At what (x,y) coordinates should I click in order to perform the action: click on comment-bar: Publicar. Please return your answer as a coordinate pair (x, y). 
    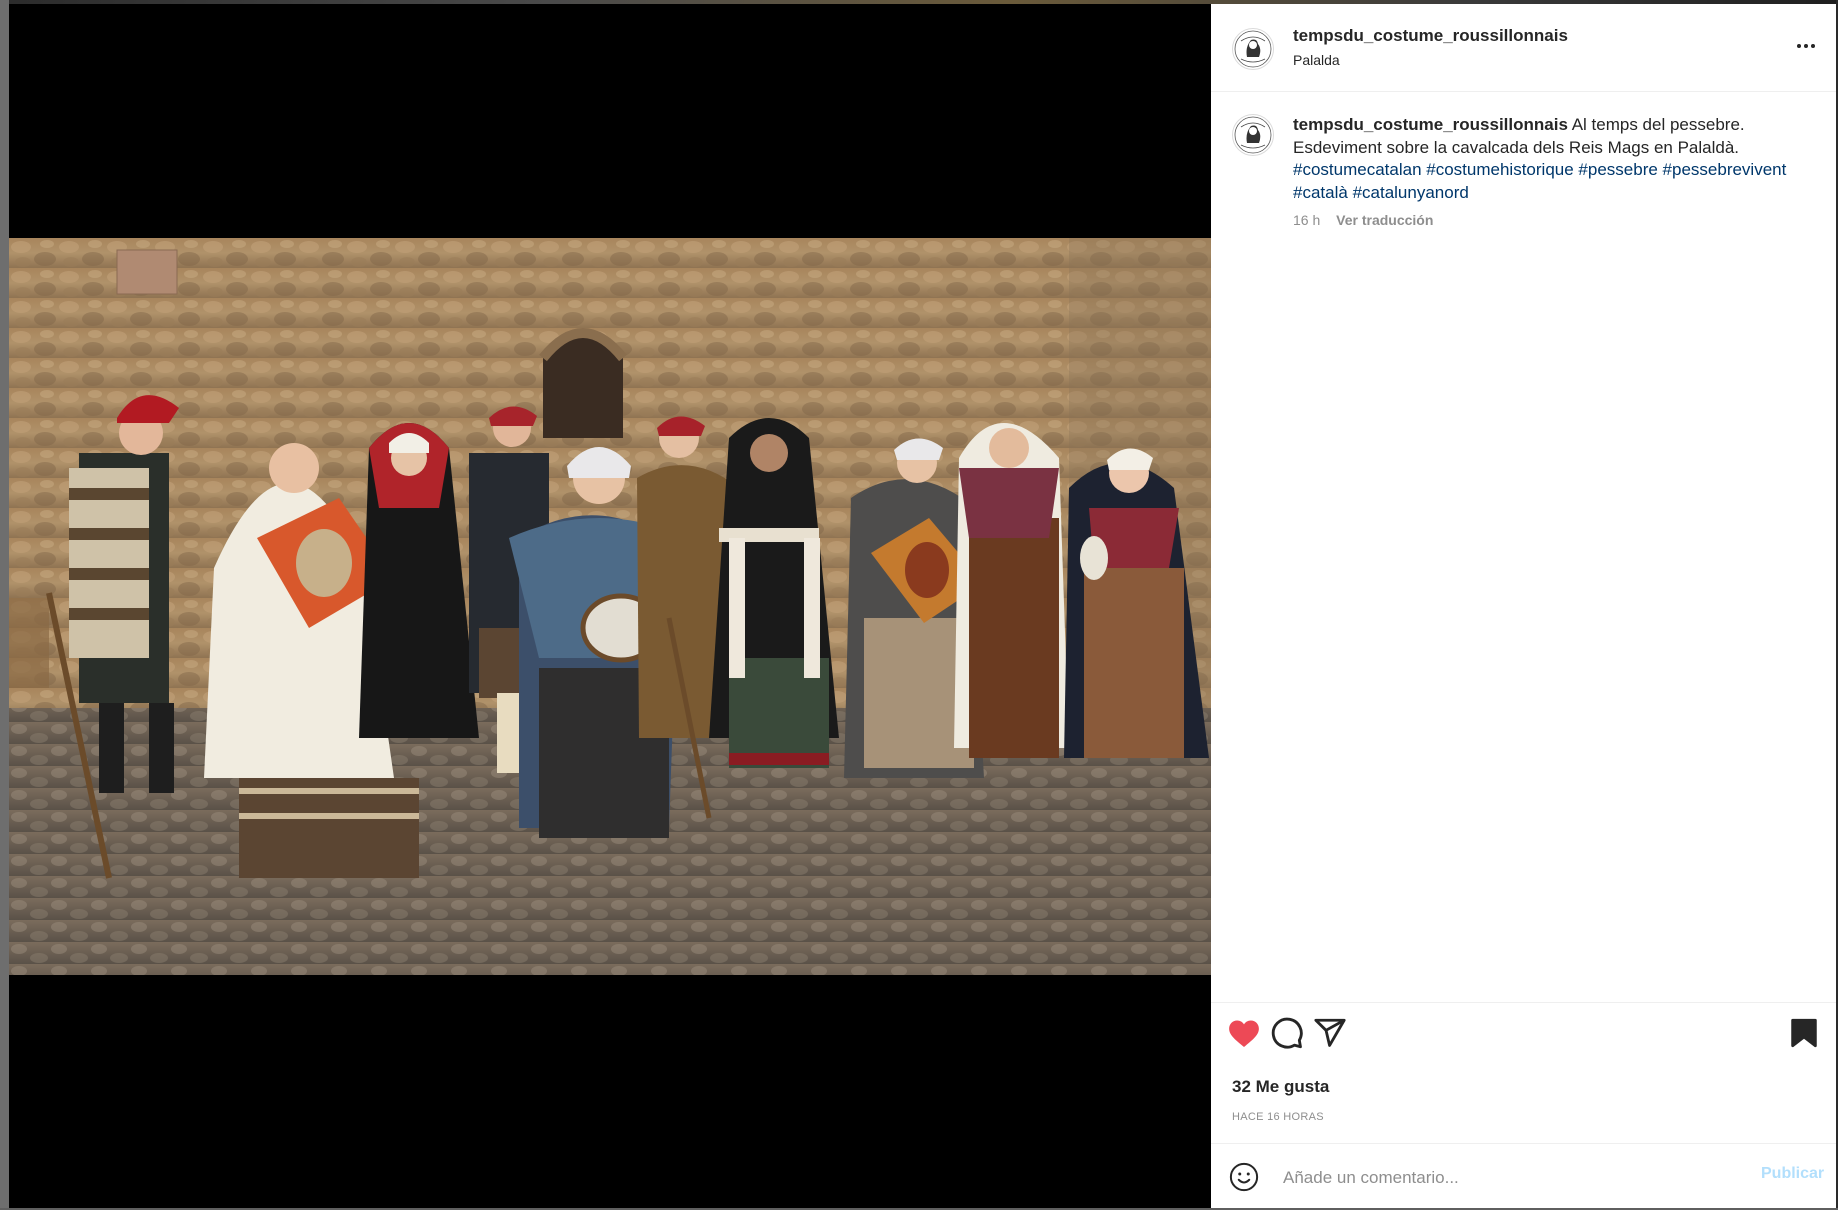
    Looking at the image, I should click on (1523, 1176).